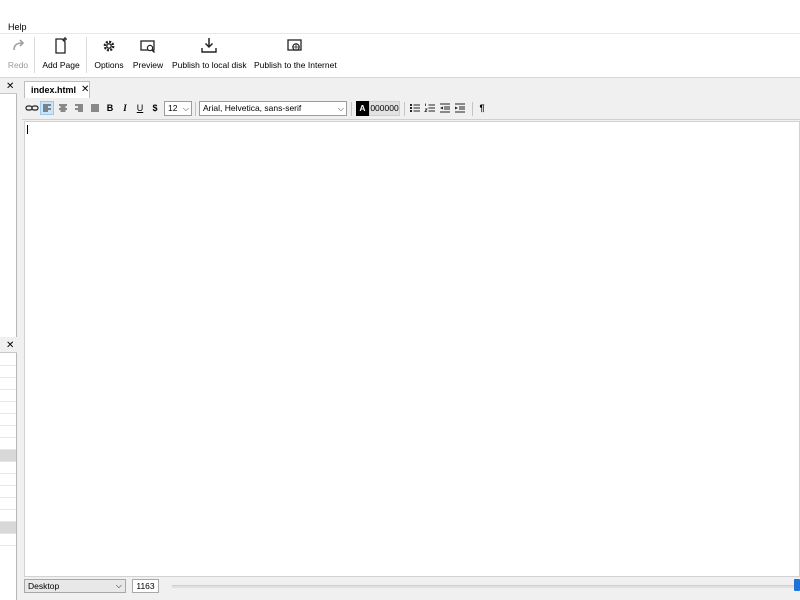 Image resolution: width=800 pixels, height=600 pixels. What do you see at coordinates (140, 108) in the screenshot?
I see `underline-button: U` at bounding box center [140, 108].